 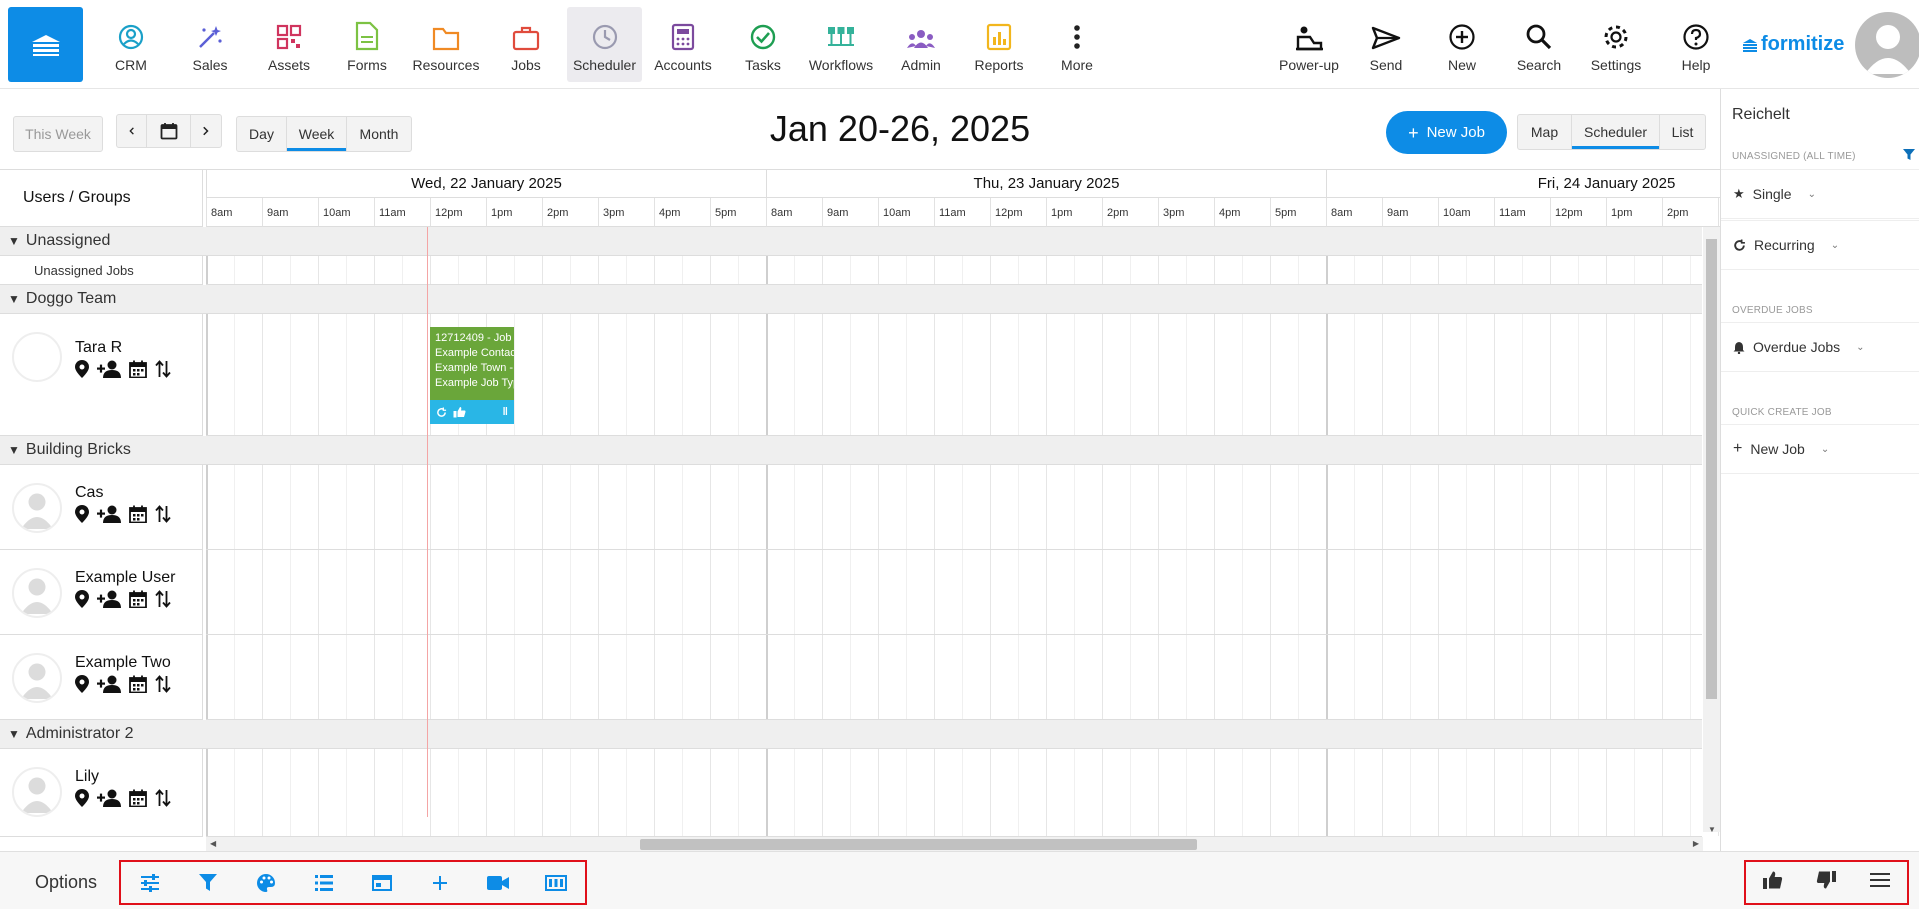 What do you see at coordinates (962, 793) in the screenshot?
I see `lane-lily` at bounding box center [962, 793].